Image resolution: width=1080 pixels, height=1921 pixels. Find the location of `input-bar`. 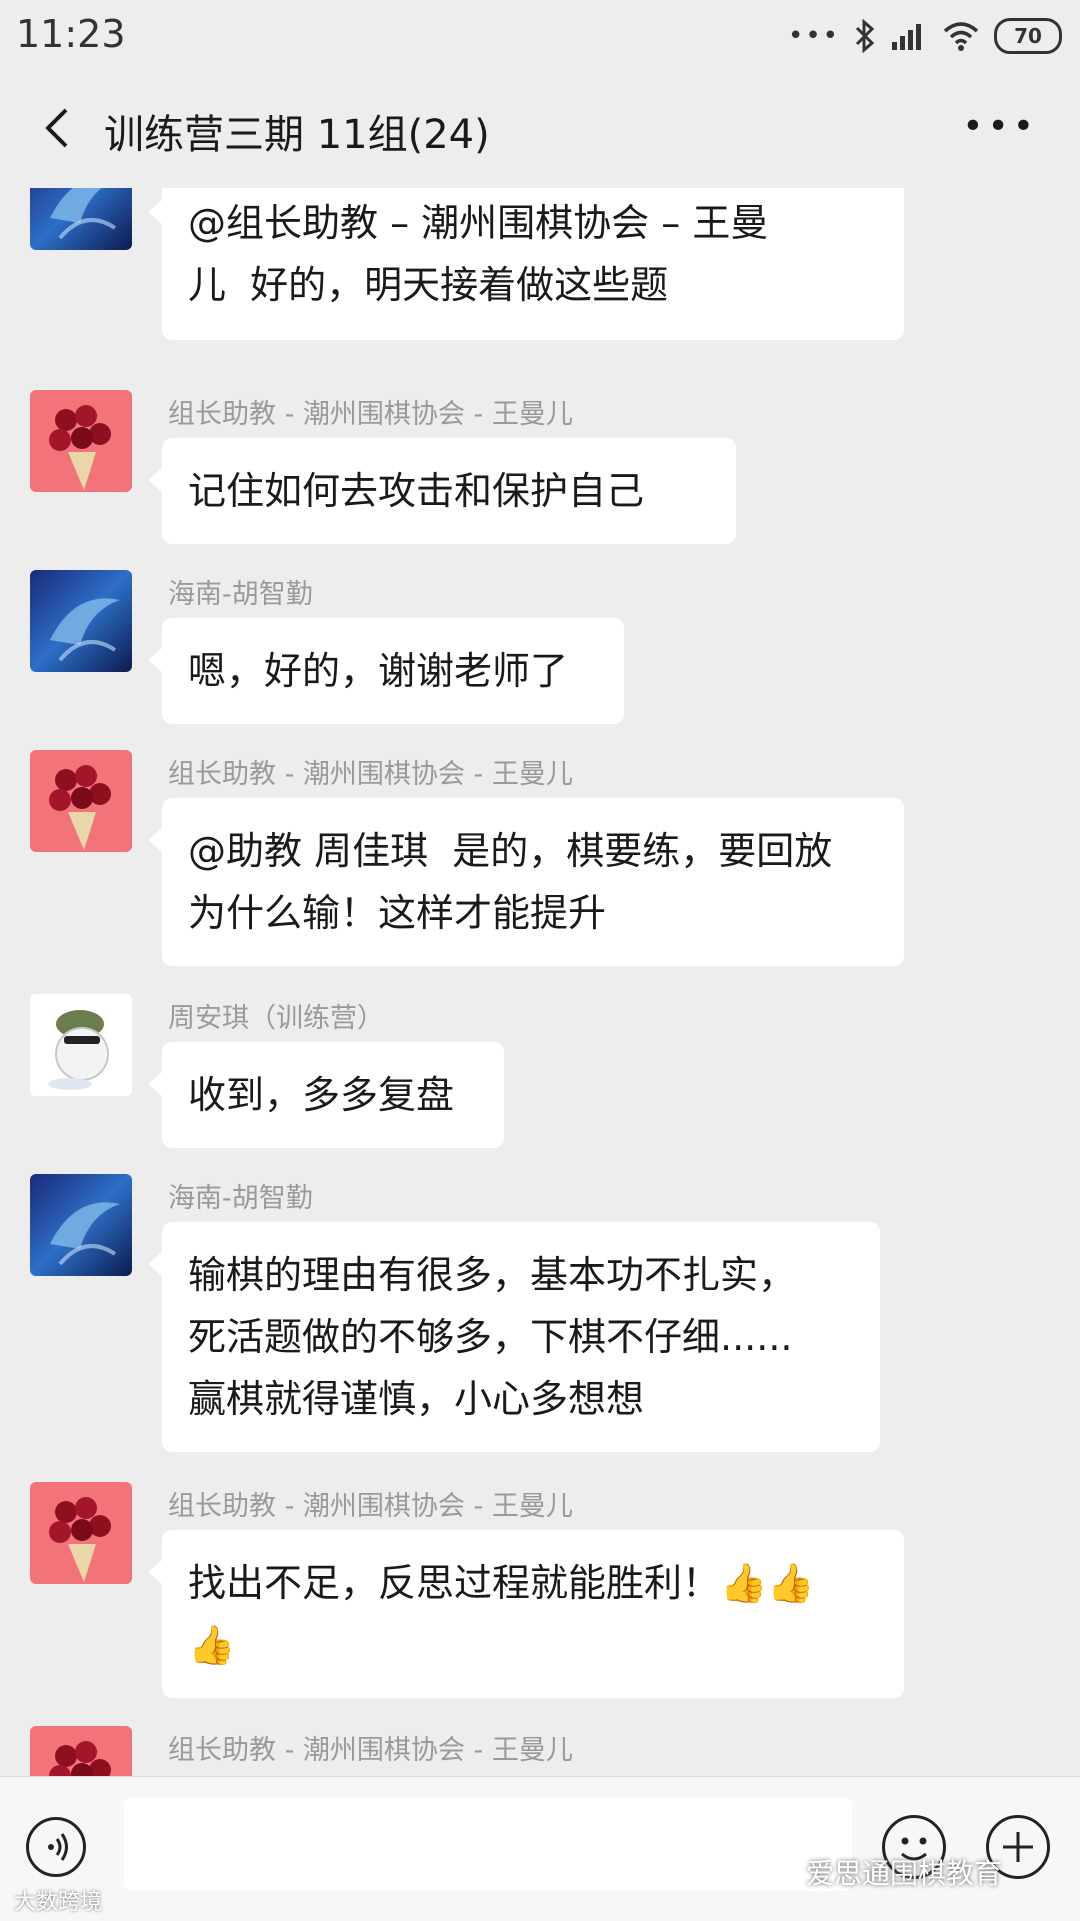

input-bar is located at coordinates (540, 1848).